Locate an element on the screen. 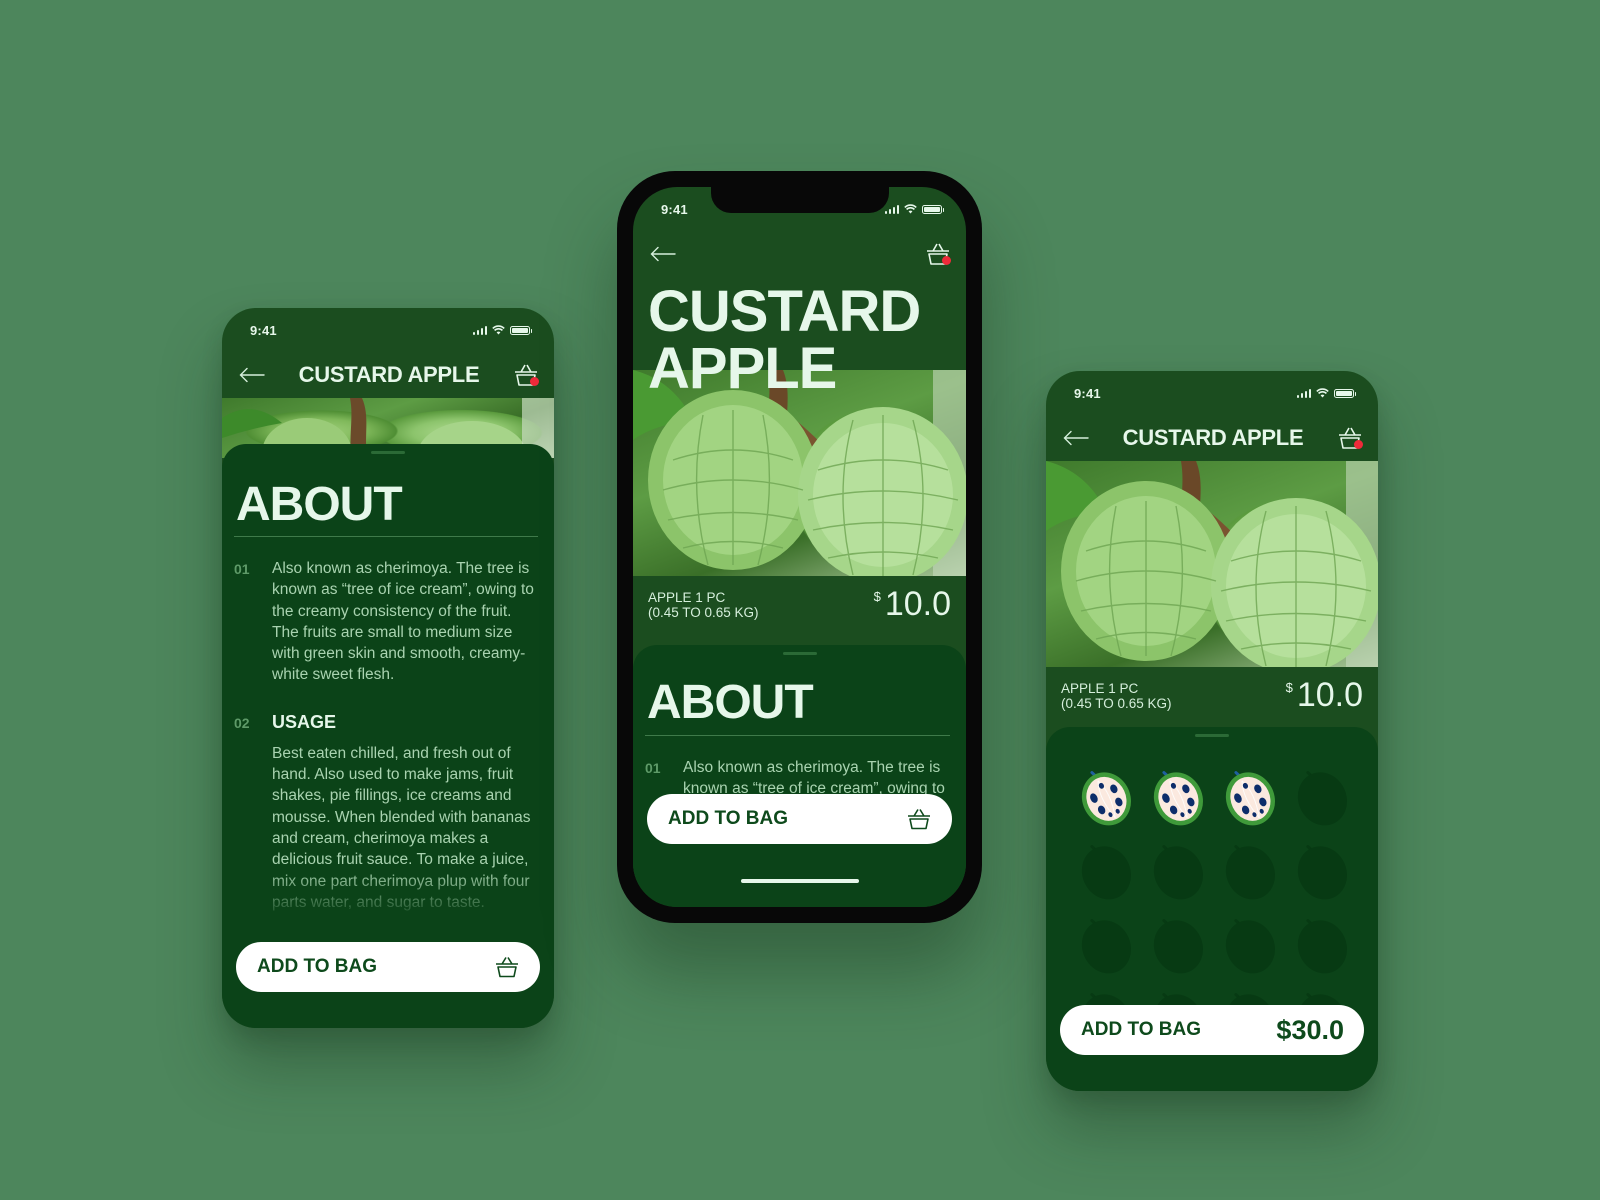  nav-bar is located at coordinates (799, 254).